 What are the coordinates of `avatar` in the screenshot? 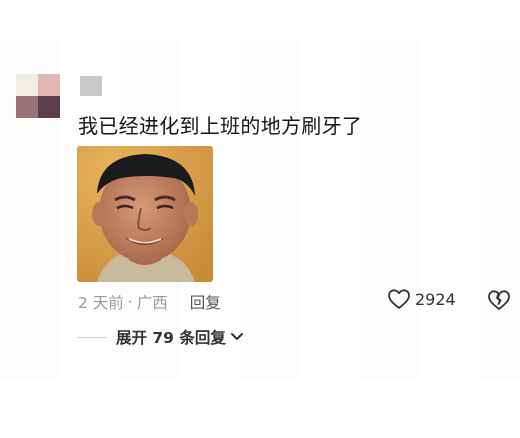 It's located at (38, 96).